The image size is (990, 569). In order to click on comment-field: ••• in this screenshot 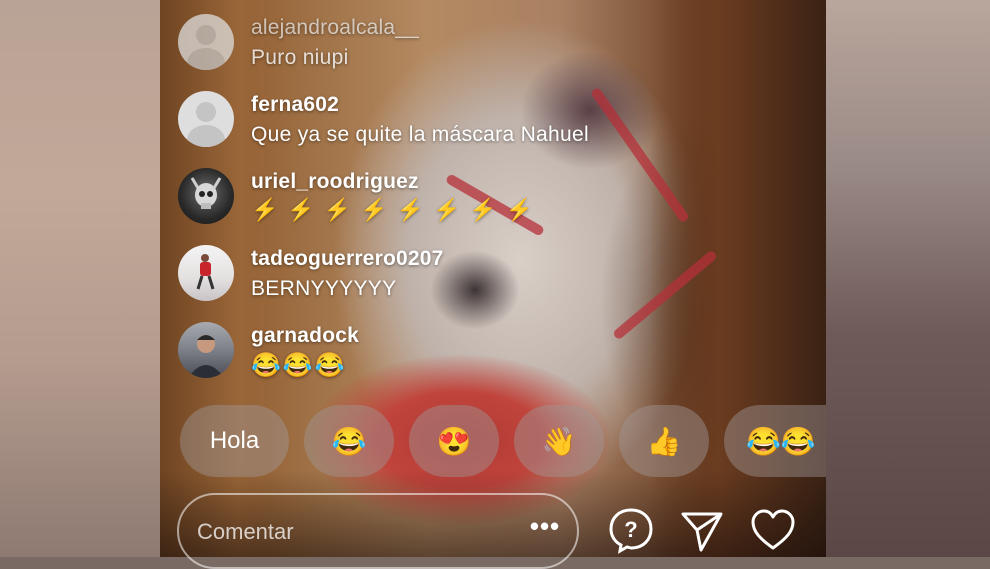, I will do `click(378, 531)`.